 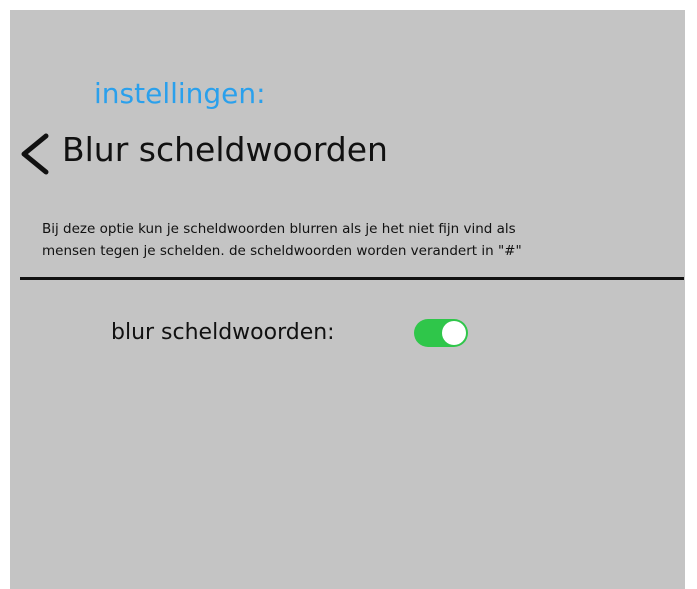 What do you see at coordinates (454, 333) in the screenshot?
I see `toggle-knob` at bounding box center [454, 333].